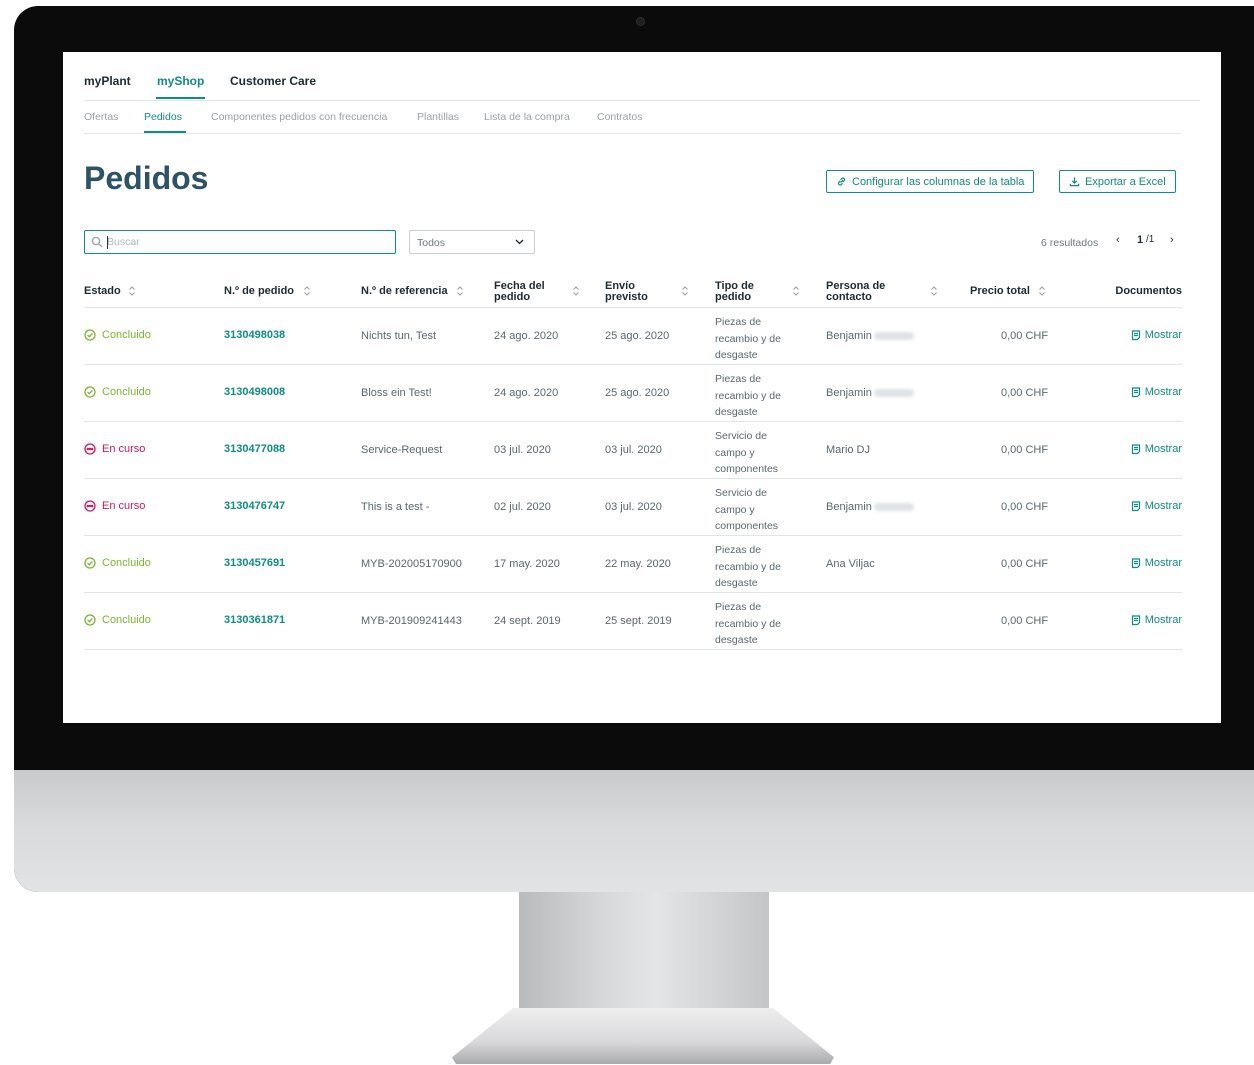  I want to click on tab-plantillas: Plantillas, so click(438, 117).